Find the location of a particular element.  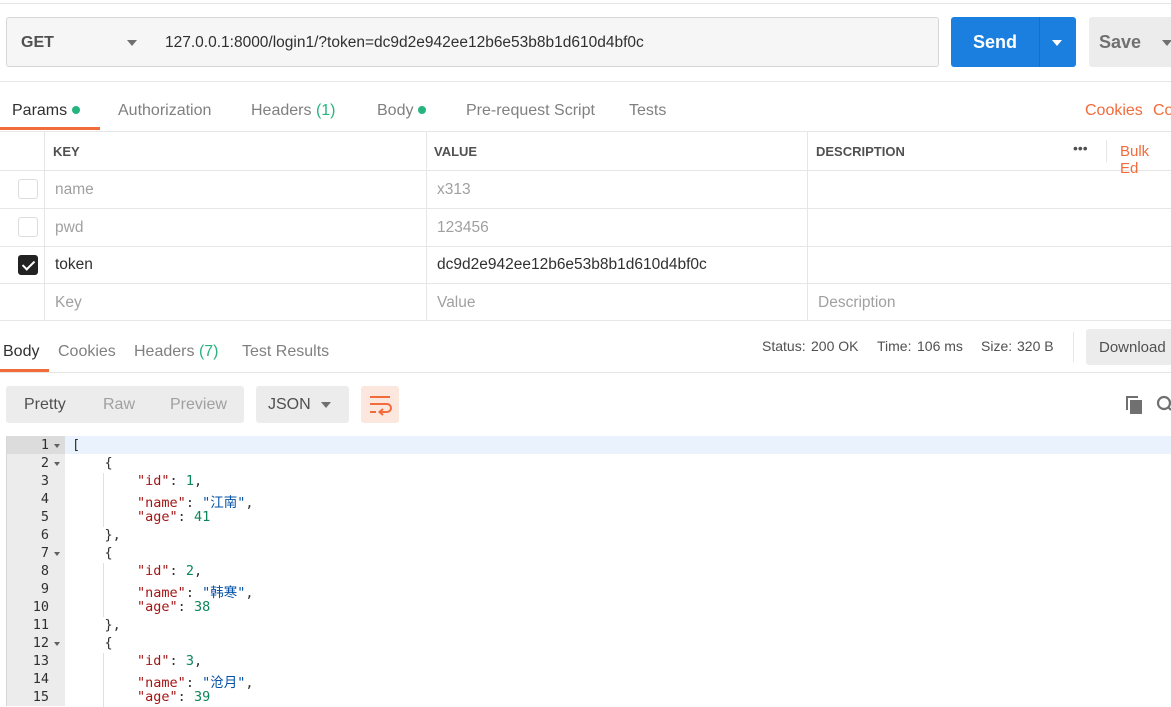

format-select: JSON is located at coordinates (302, 404).